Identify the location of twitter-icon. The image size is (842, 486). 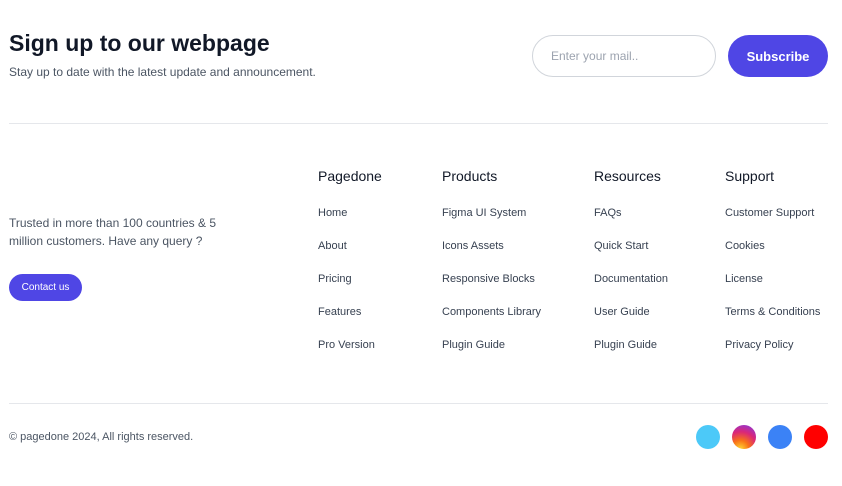
(708, 437).